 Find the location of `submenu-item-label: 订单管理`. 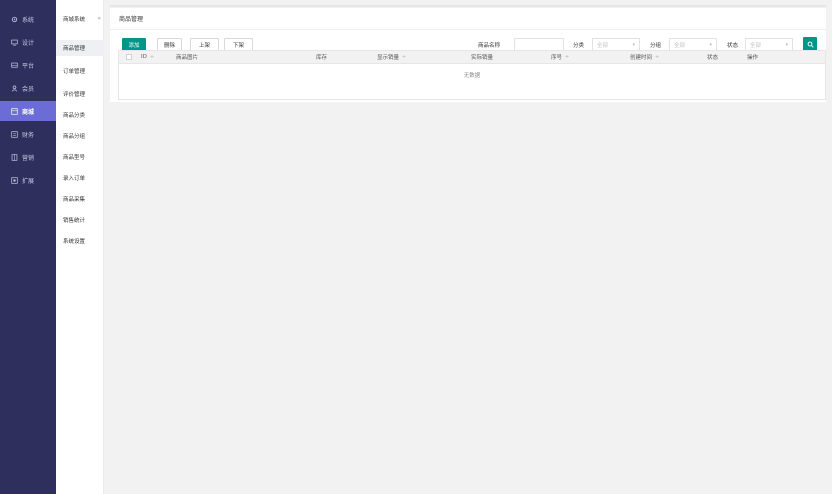

submenu-item-label: 订单管理 is located at coordinates (74, 72).